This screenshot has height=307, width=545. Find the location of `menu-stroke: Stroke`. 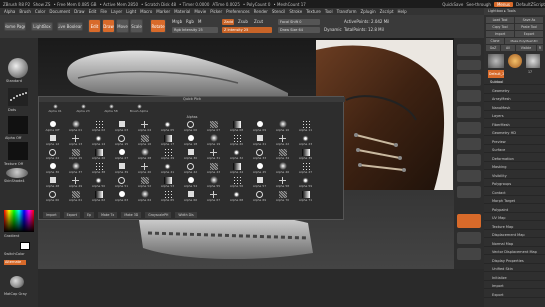

menu-stroke: Stroke is located at coordinates (295, 11).